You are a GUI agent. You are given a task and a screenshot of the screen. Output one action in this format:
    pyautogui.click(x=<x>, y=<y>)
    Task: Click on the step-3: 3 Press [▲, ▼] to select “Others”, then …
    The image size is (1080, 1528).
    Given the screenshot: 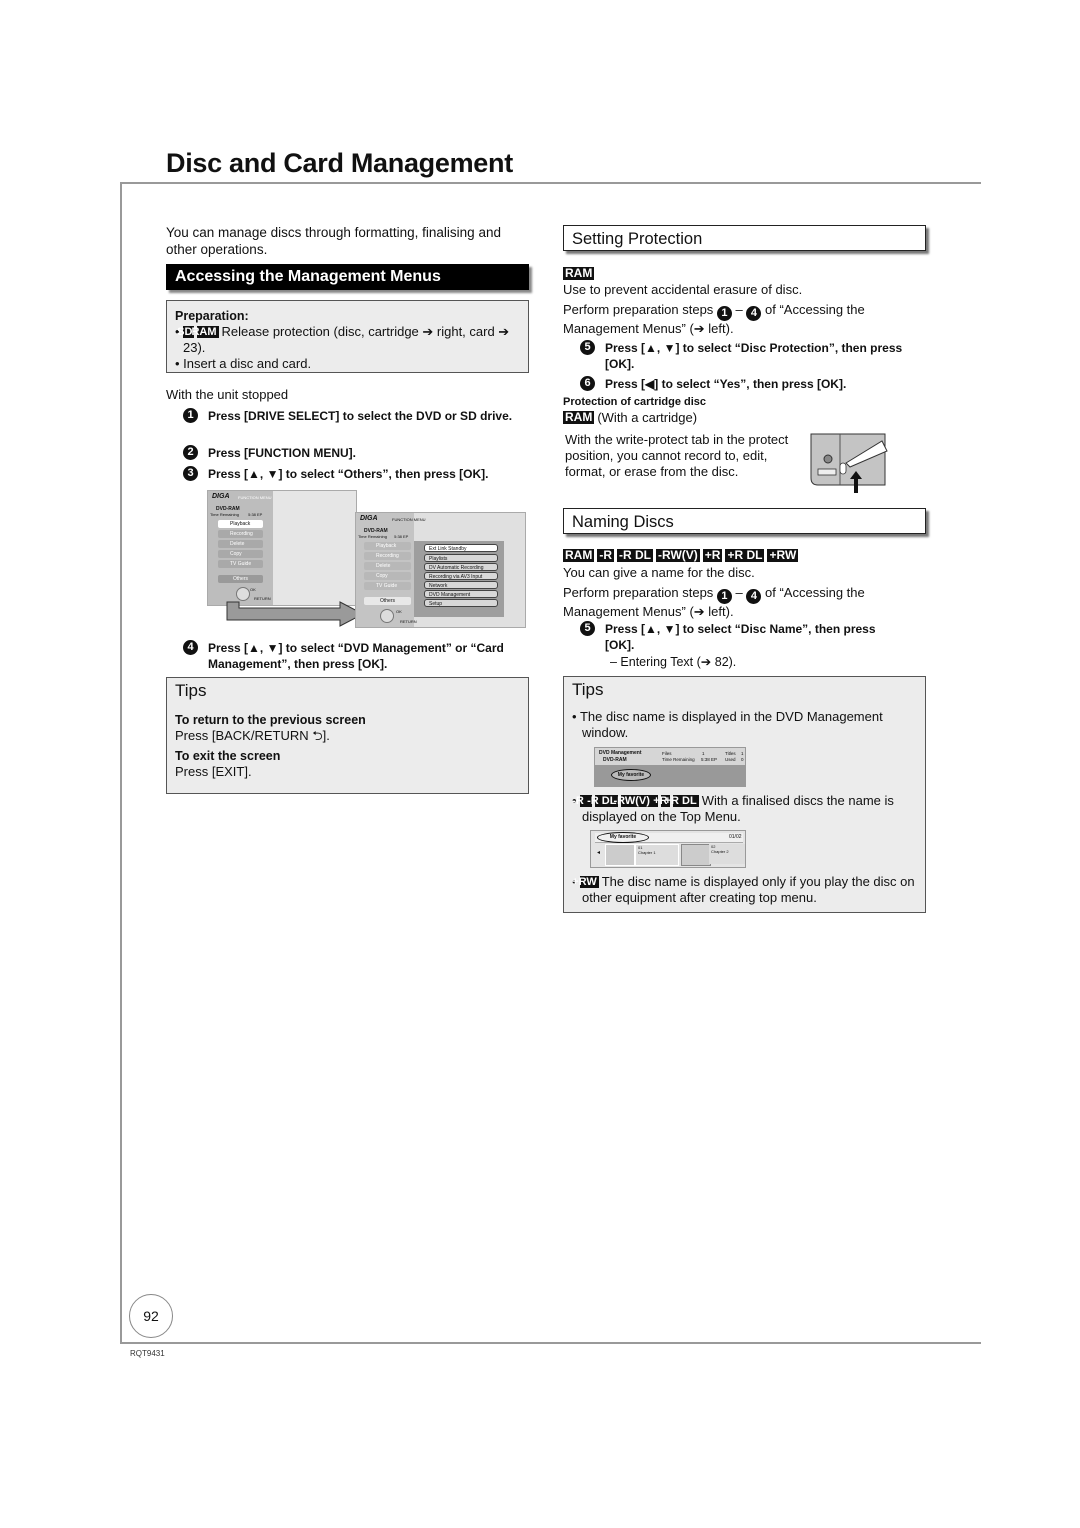 What is the action you would take?
    pyautogui.click(x=355, y=474)
    